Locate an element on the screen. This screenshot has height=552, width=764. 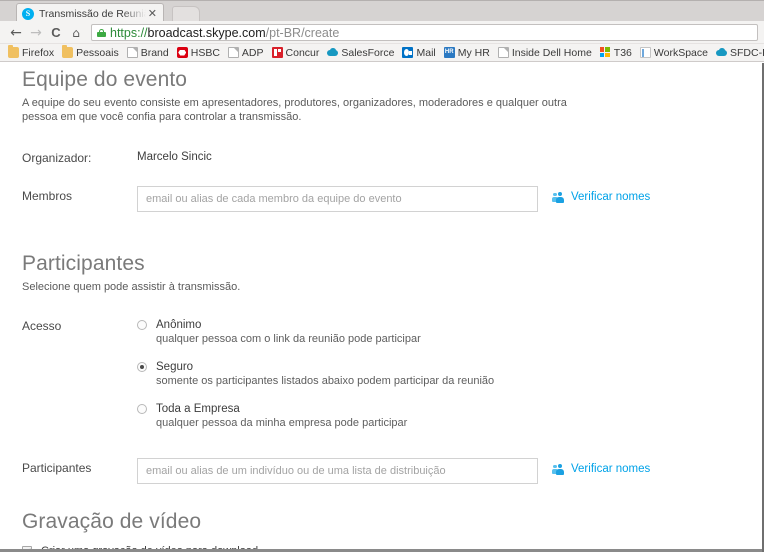
bookmark-label: My HR is located at coordinates (473, 52).